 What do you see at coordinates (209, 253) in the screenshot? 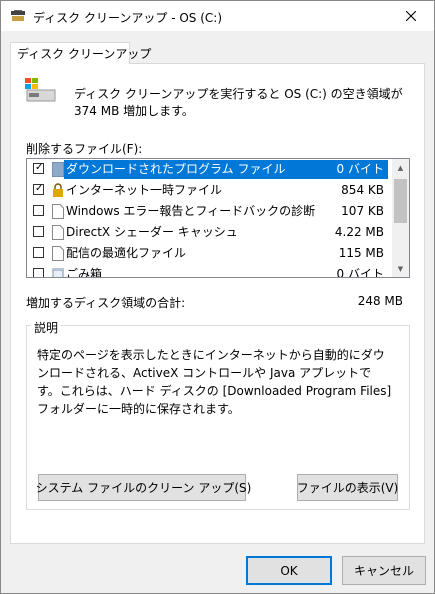
I see `list-item: 配信の最適化ファイル 115 MB` at bounding box center [209, 253].